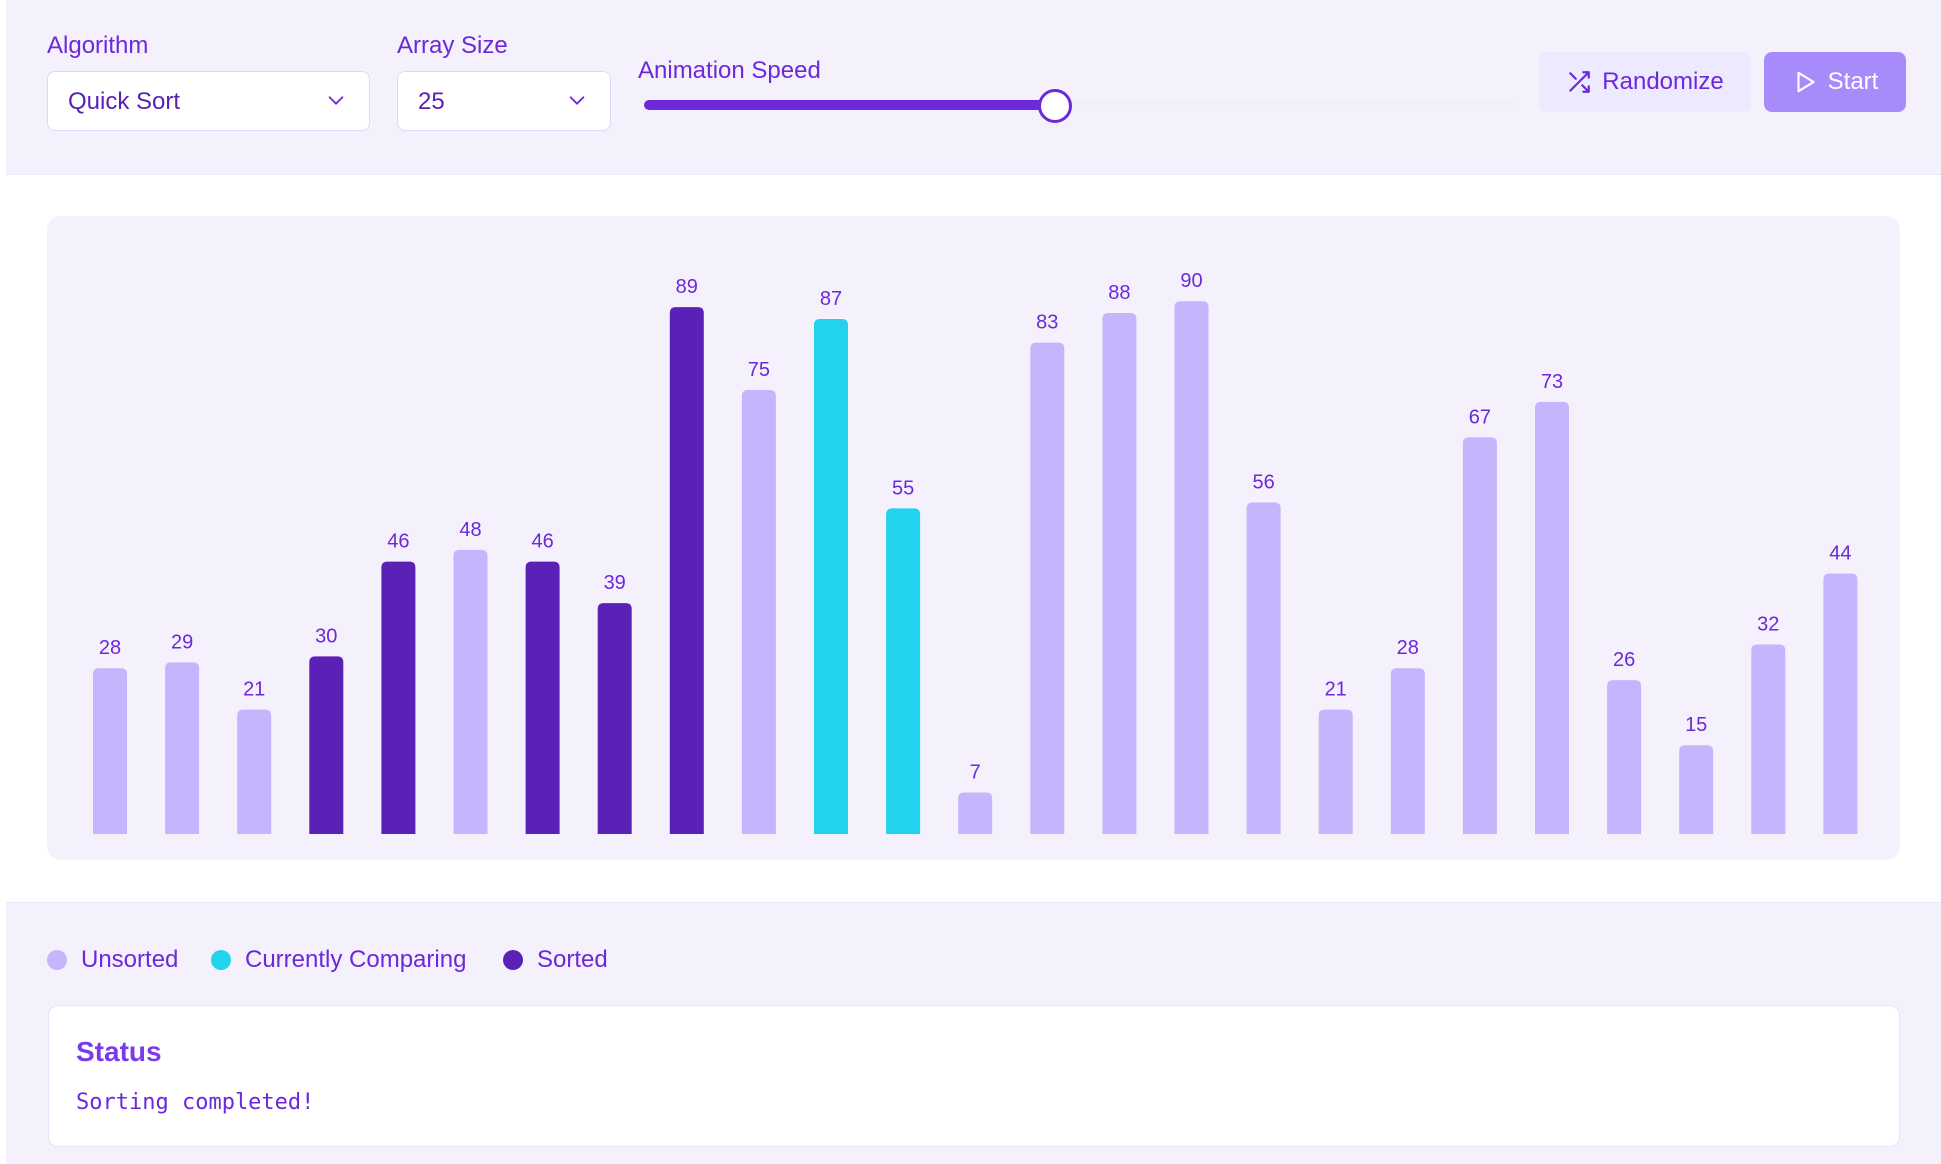 The image size is (1941, 1164). What do you see at coordinates (431, 101) in the screenshot?
I see `array-size-select-value: 25` at bounding box center [431, 101].